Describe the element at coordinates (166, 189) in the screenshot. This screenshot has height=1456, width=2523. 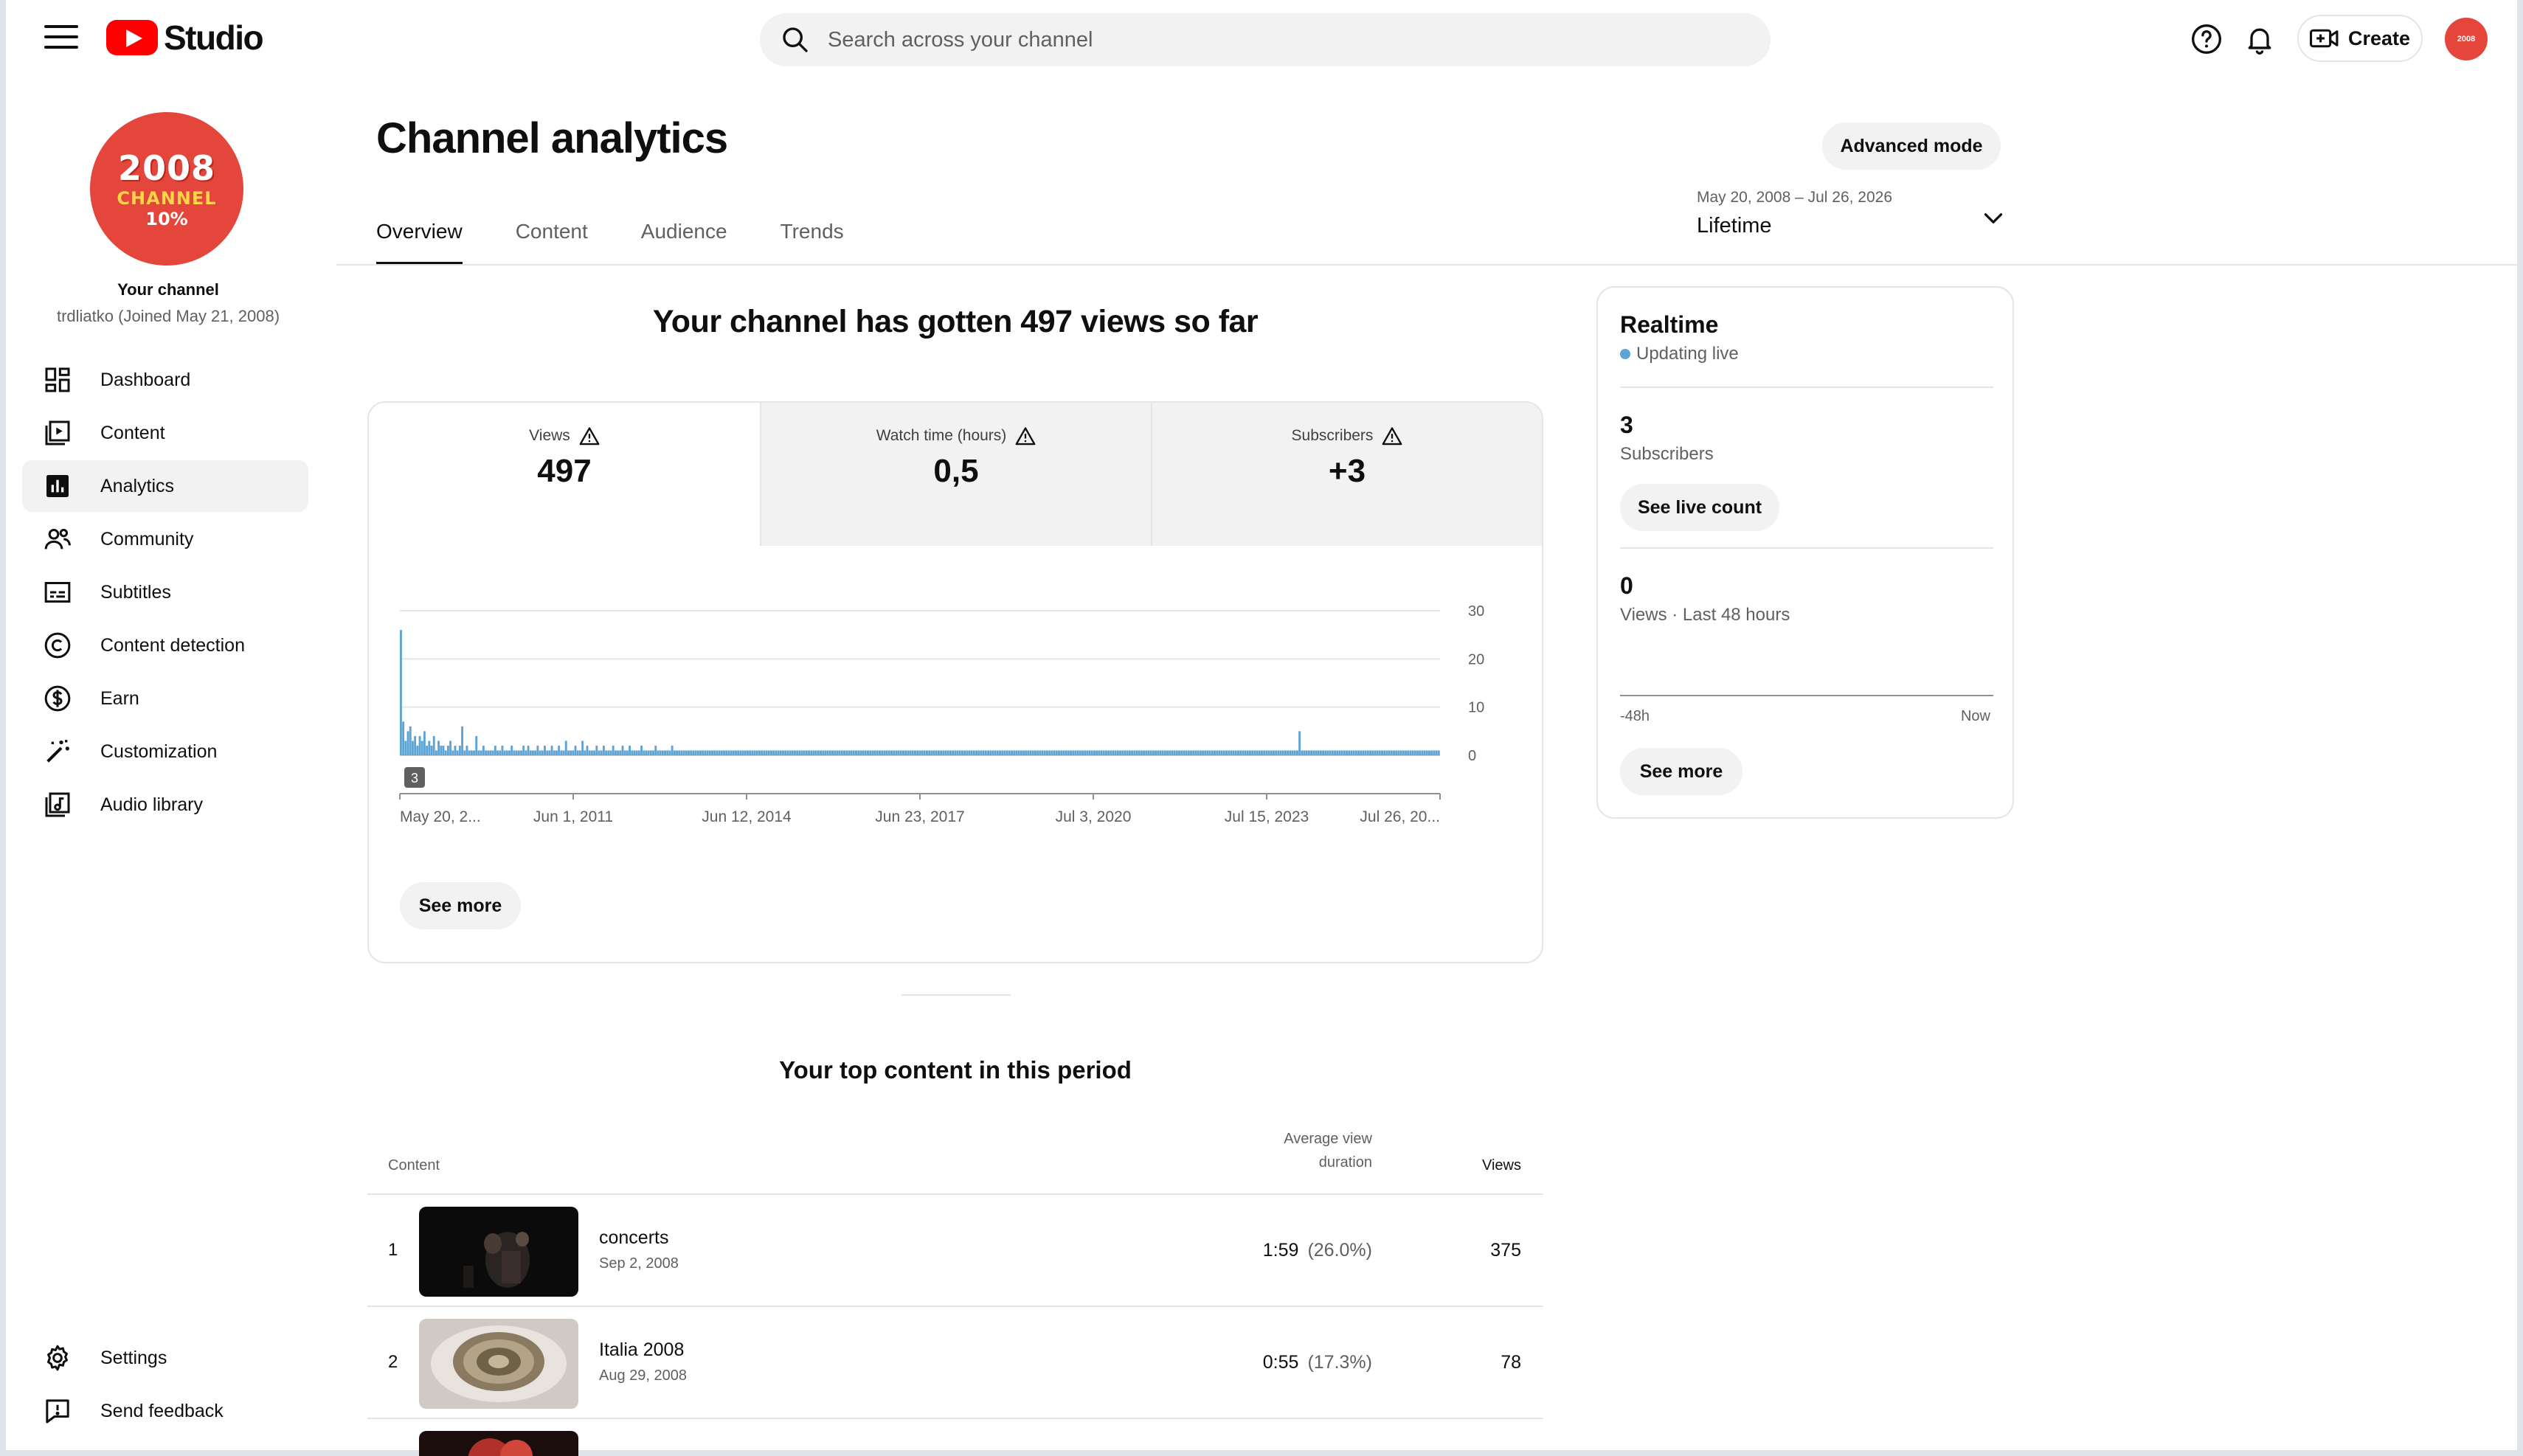
I see `channel-avatar: 2008 CHANNEL 10%` at that location.